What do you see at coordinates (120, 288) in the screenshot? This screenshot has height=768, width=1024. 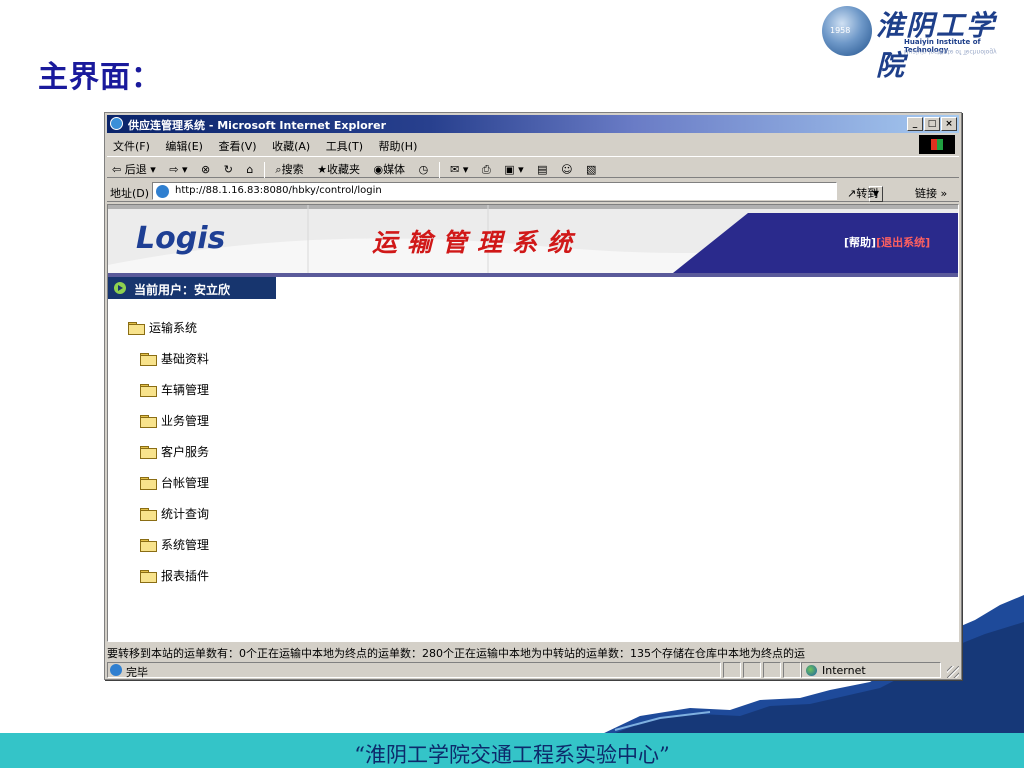 I see `arrow-right-icon` at bounding box center [120, 288].